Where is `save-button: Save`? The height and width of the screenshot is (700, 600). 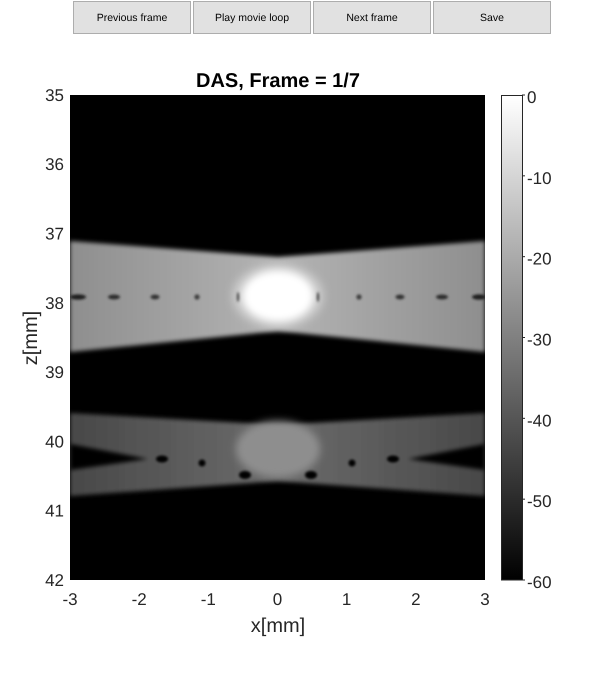 save-button: Save is located at coordinates (492, 17).